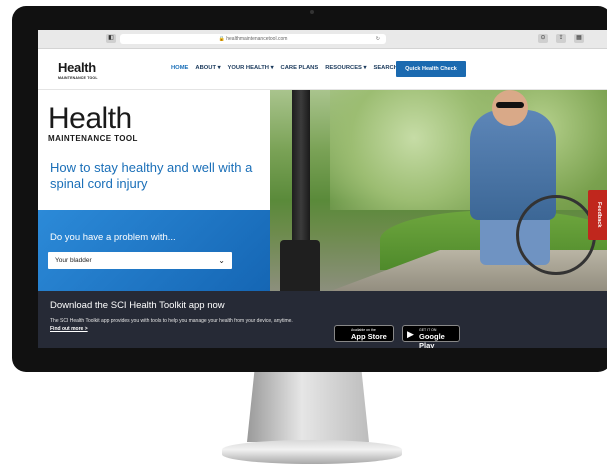 The image size is (607, 473). I want to click on address-bar: 🔒 healthmaintenancetool.com ↻, so click(253, 39).